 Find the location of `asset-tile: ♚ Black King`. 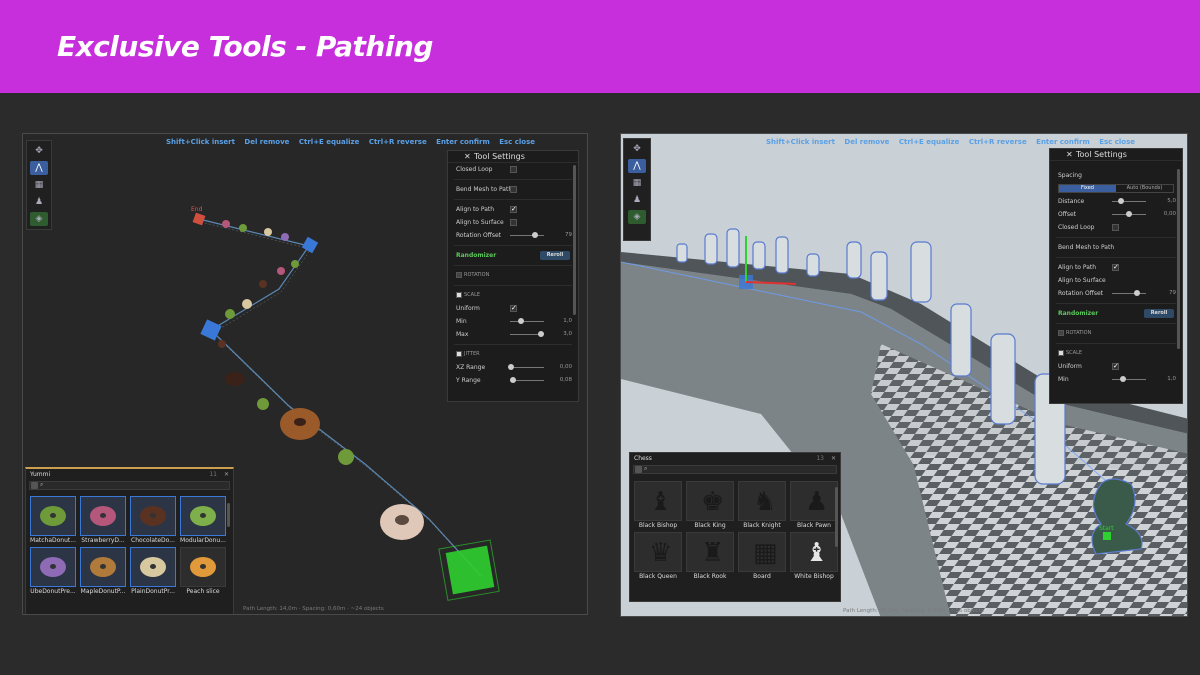

asset-tile: ♚ Black King is located at coordinates (710, 506).